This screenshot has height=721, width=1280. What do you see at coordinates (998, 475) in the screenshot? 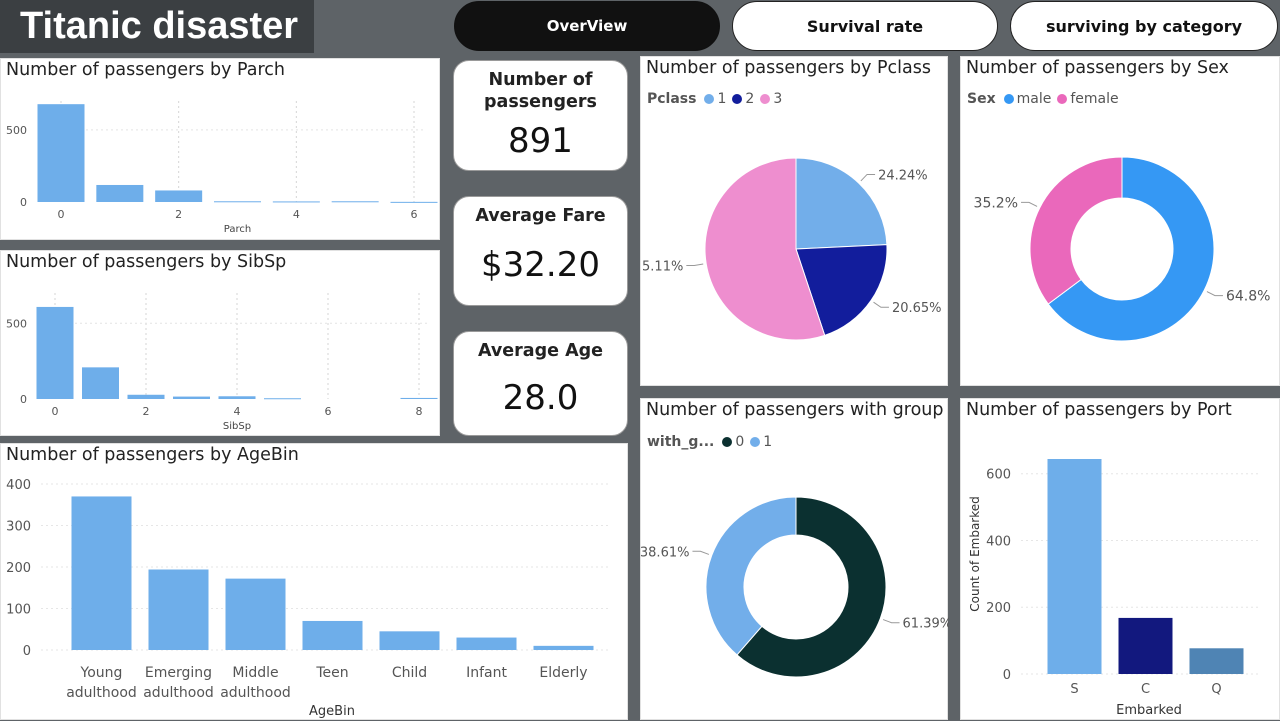
I see `y-tick-label: 600` at bounding box center [998, 475].